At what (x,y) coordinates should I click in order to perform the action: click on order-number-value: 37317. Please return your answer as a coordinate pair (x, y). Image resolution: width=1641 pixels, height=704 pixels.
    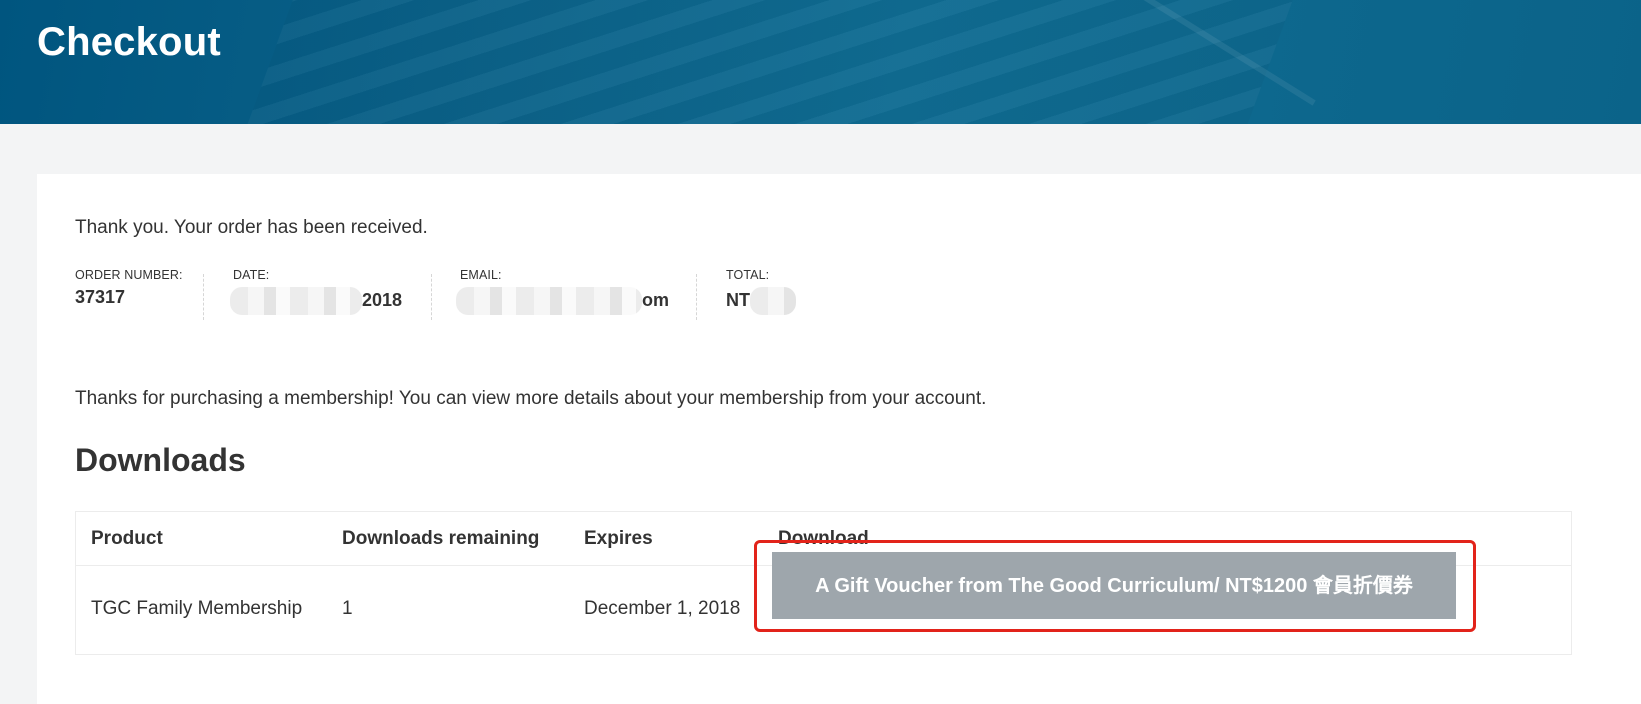
    Looking at the image, I should click on (100, 297).